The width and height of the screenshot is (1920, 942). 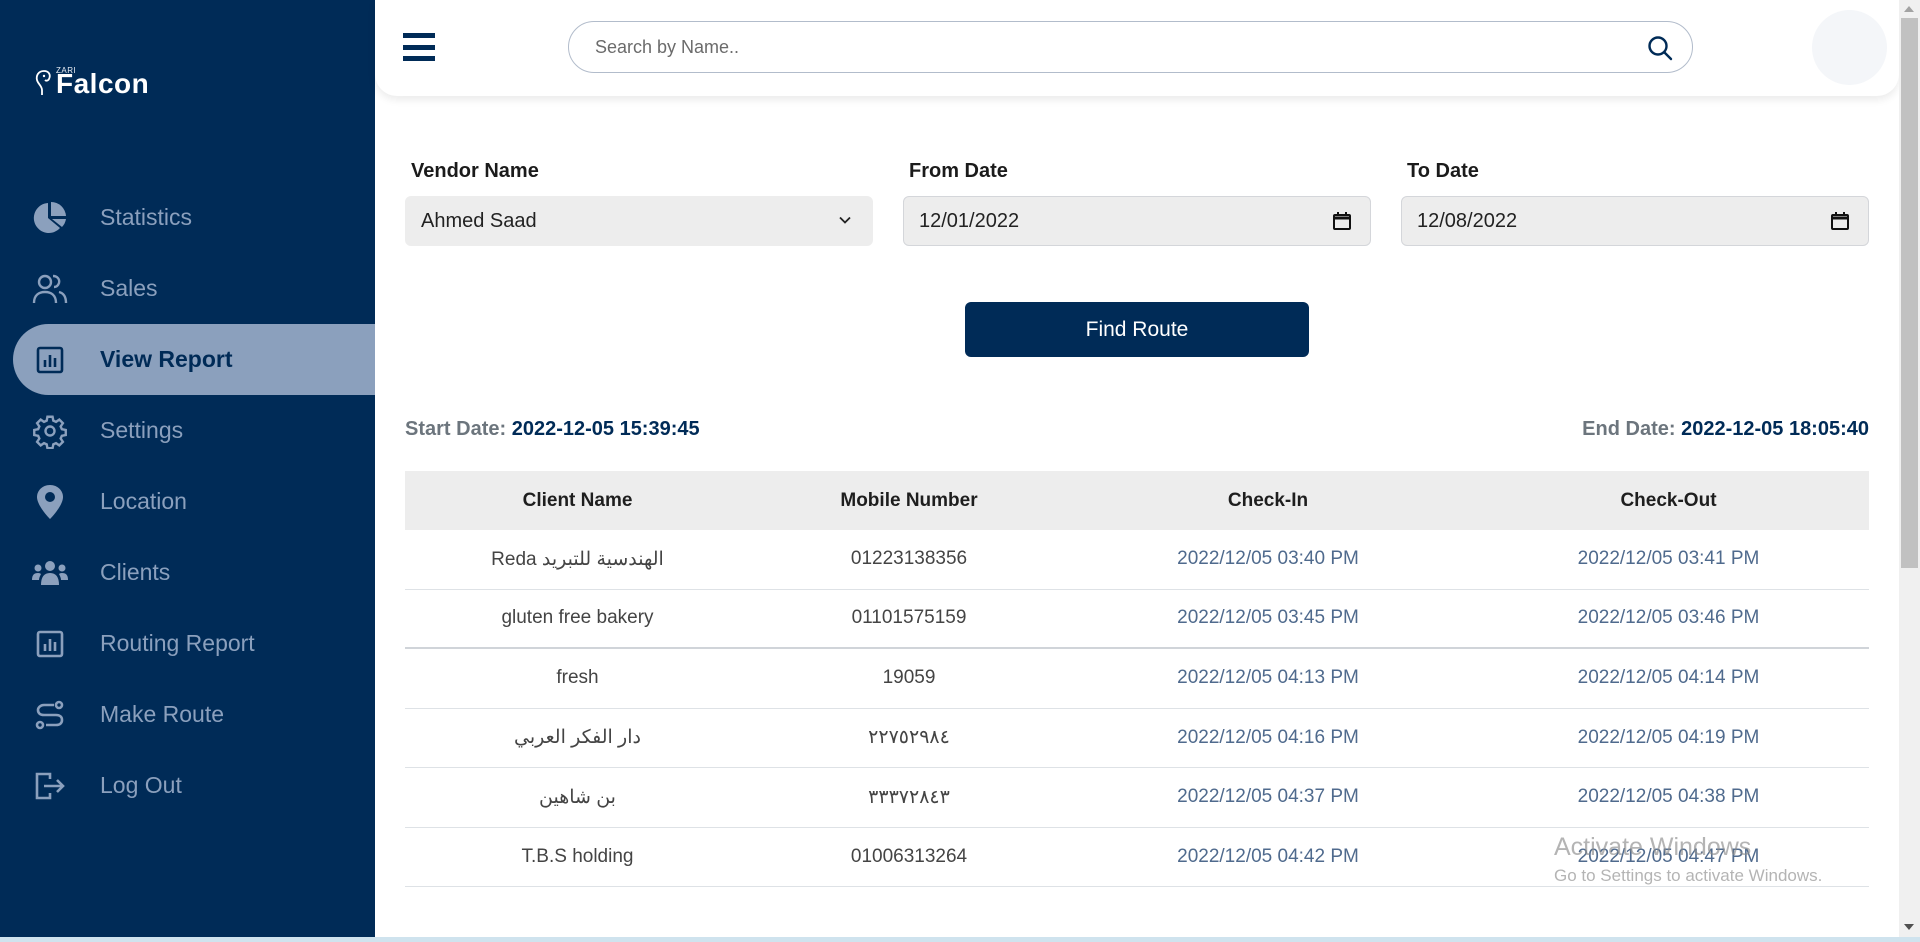 What do you see at coordinates (1909, 927) in the screenshot?
I see `scroll-down-arrow-icon` at bounding box center [1909, 927].